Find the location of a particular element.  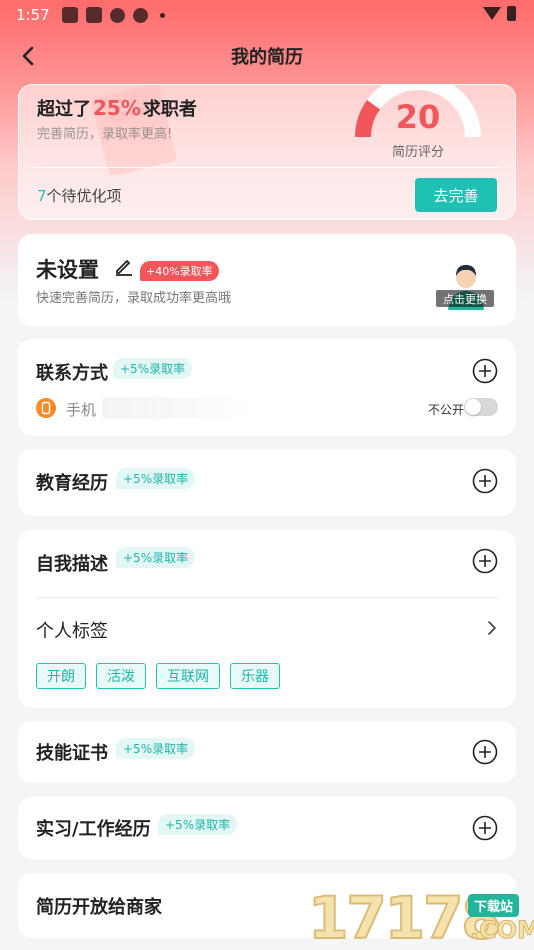

change-avatar-label: 点击更换 is located at coordinates (465, 298).